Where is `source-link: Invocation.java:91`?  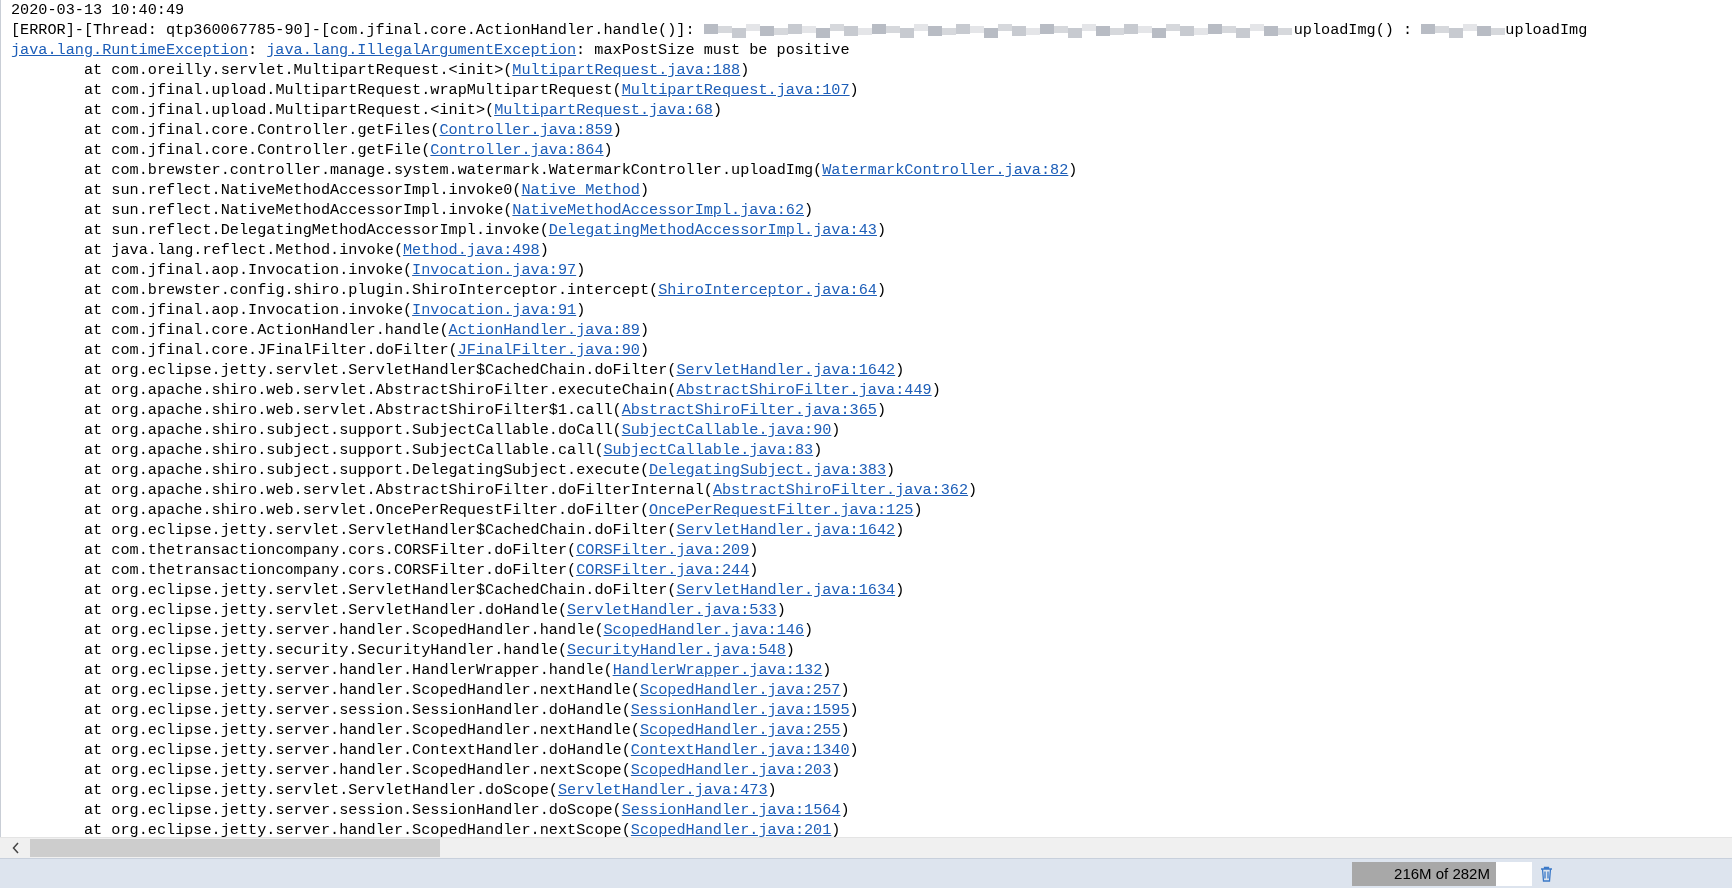 source-link: Invocation.java:91 is located at coordinates (494, 310).